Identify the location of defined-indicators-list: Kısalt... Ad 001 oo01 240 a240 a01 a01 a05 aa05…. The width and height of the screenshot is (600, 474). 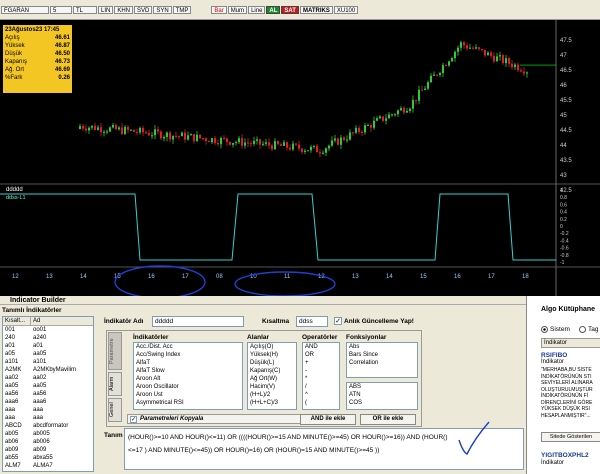
(48, 394).